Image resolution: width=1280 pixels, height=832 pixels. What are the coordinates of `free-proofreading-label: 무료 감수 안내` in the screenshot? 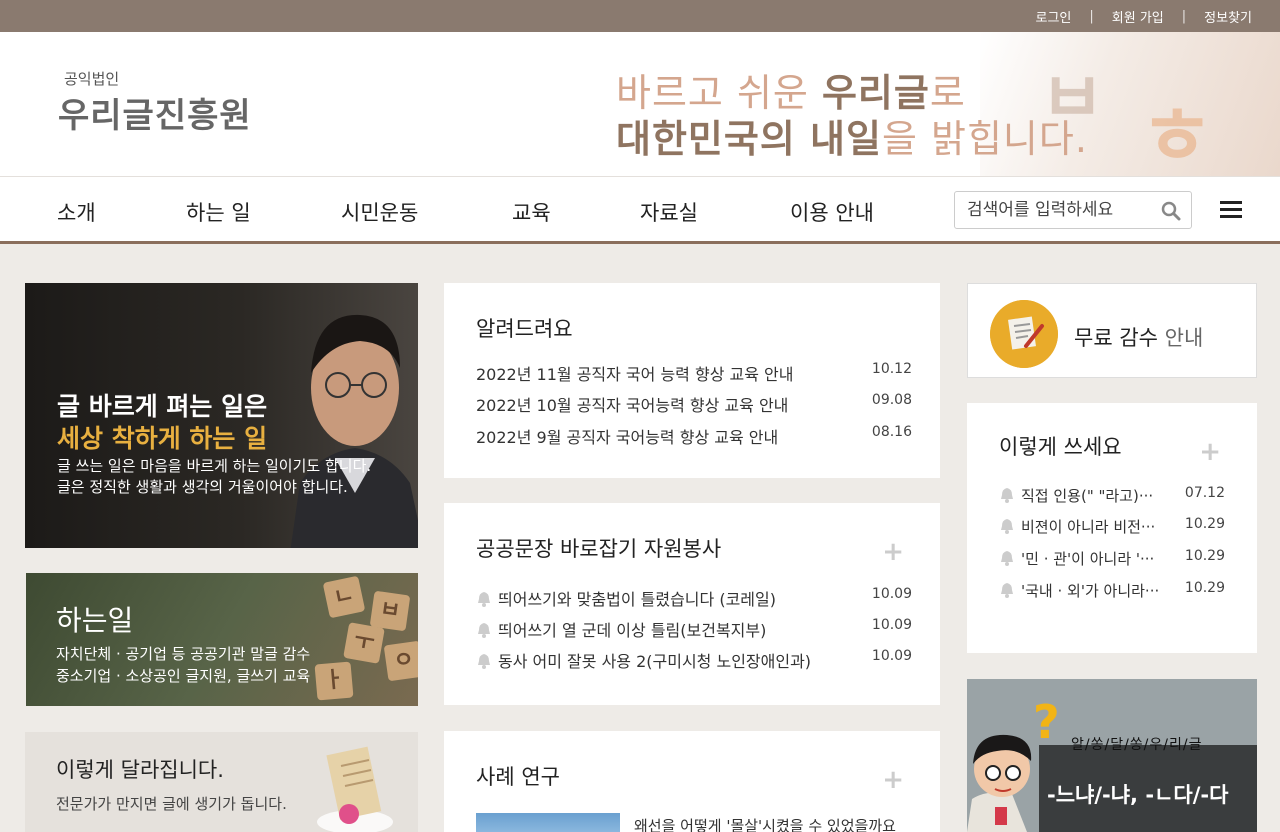 It's located at (1138, 337).